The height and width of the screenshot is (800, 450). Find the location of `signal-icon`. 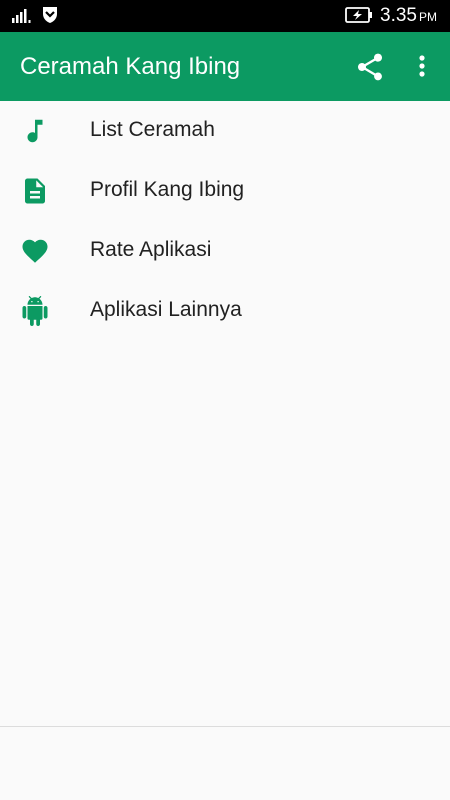

signal-icon is located at coordinates (21, 16).